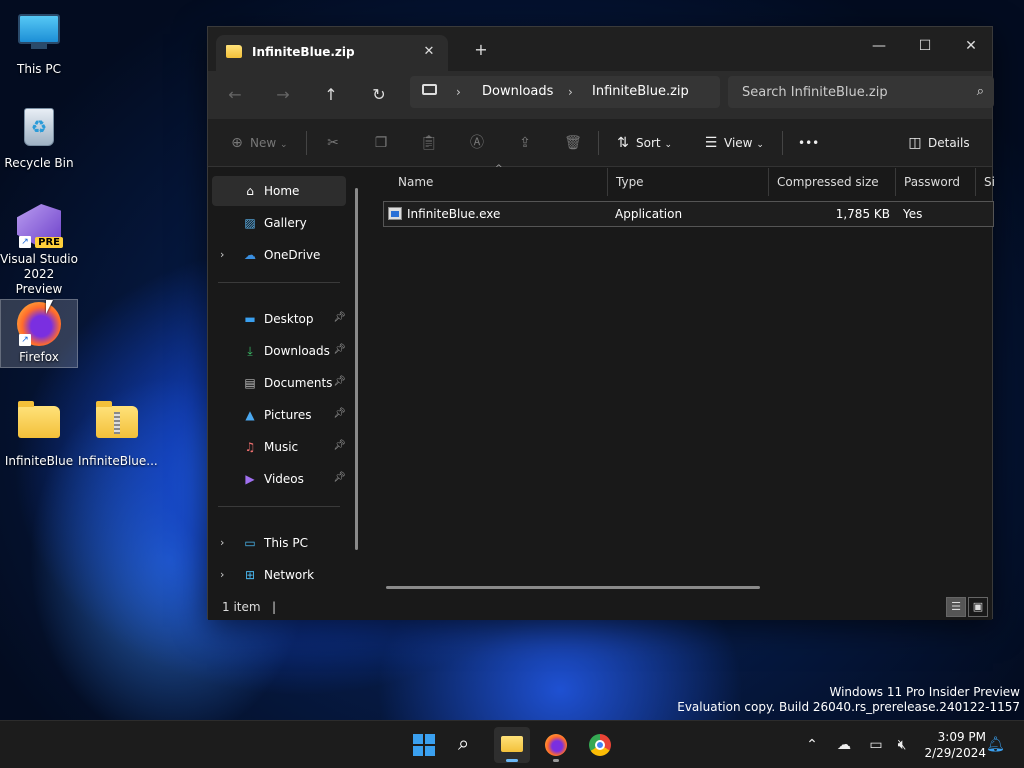 Image resolution: width=1024 pixels, height=768 pixels. I want to click on horizontal-scrollbar, so click(573, 587).